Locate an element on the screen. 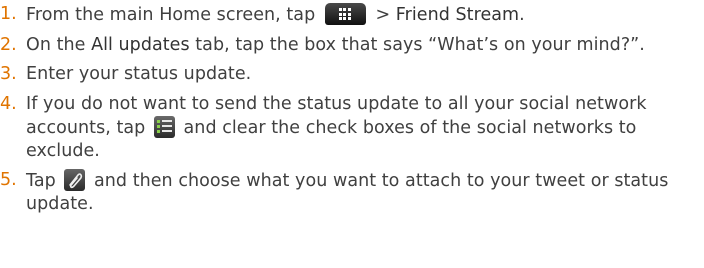  step-text: Enter your status update. is located at coordinates (139, 74).